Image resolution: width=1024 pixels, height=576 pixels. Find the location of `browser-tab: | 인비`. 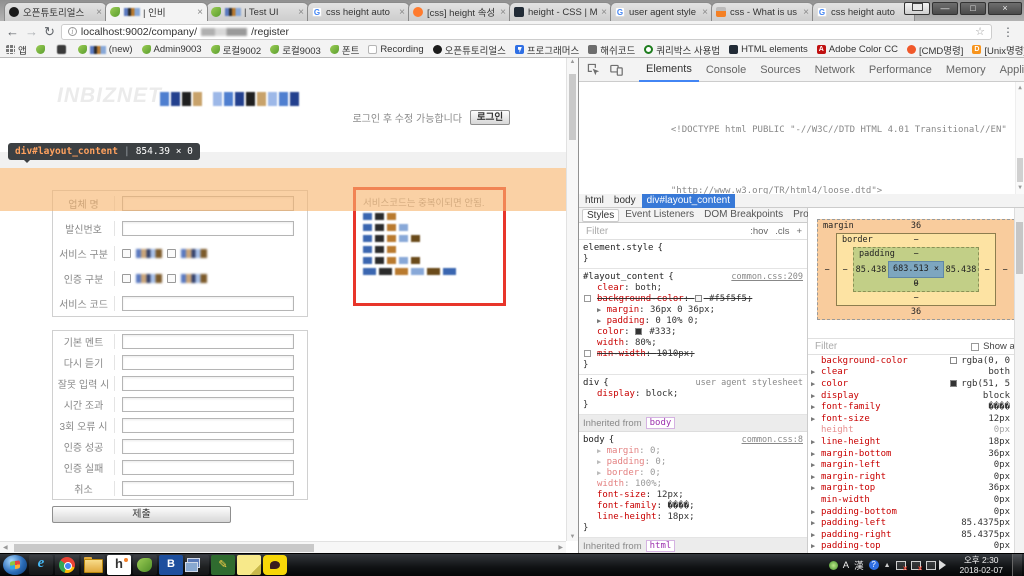

browser-tab: | 인비 is located at coordinates (156, 11).